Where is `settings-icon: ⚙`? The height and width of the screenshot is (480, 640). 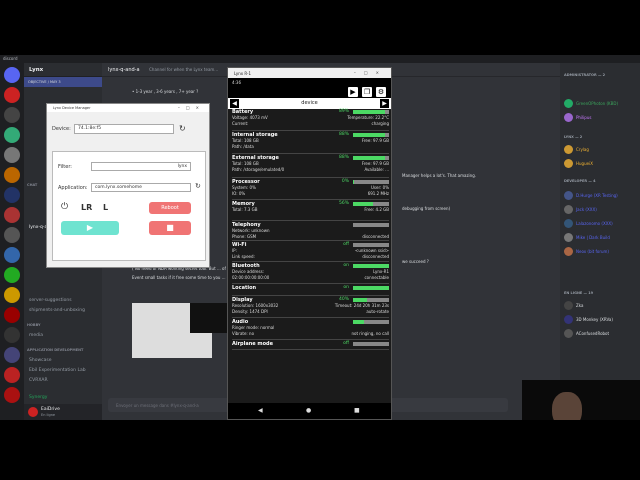
settings-icon: ⚙ is located at coordinates (381, 92).